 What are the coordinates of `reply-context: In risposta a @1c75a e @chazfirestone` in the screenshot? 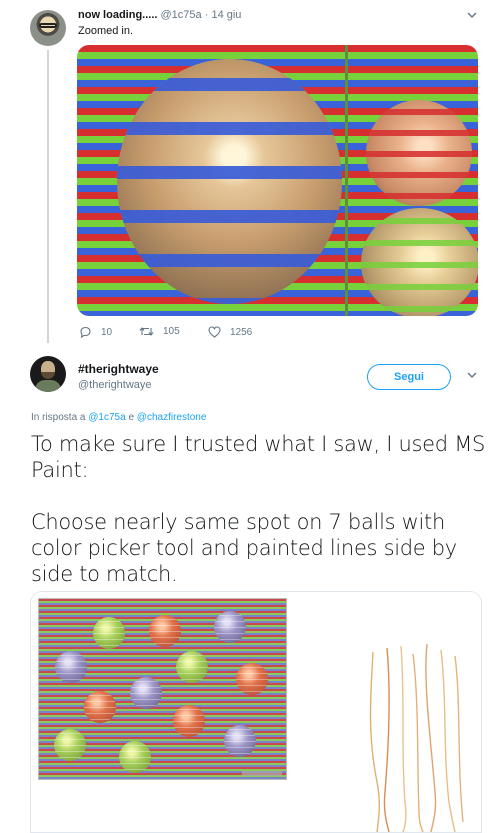 It's located at (118, 417).